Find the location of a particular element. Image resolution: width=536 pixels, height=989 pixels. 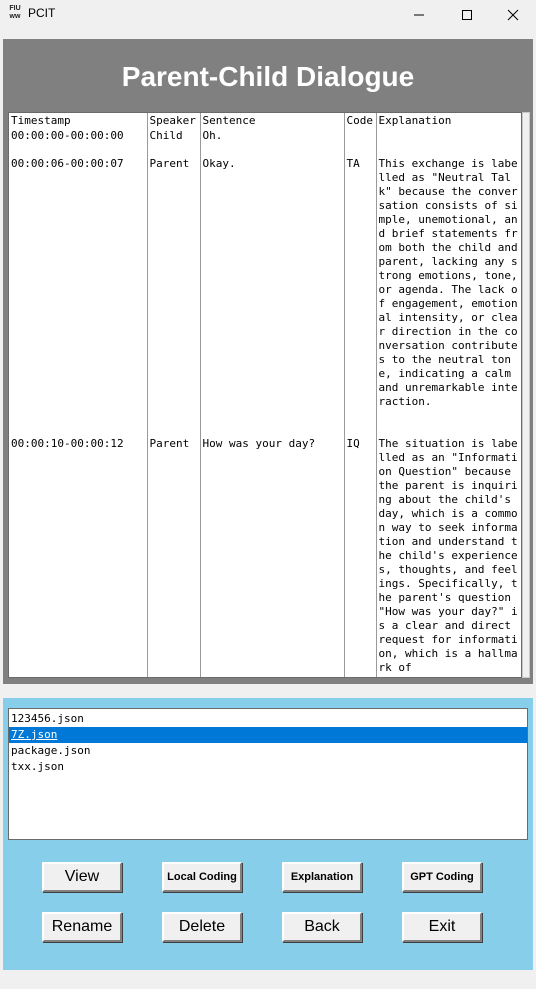

cell-explanation is located at coordinates (448, 142).